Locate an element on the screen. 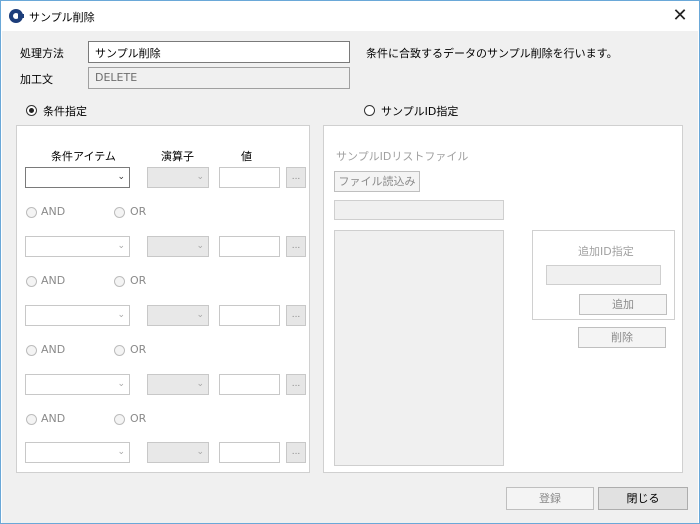  and-label-3: AND is located at coordinates (53, 349).